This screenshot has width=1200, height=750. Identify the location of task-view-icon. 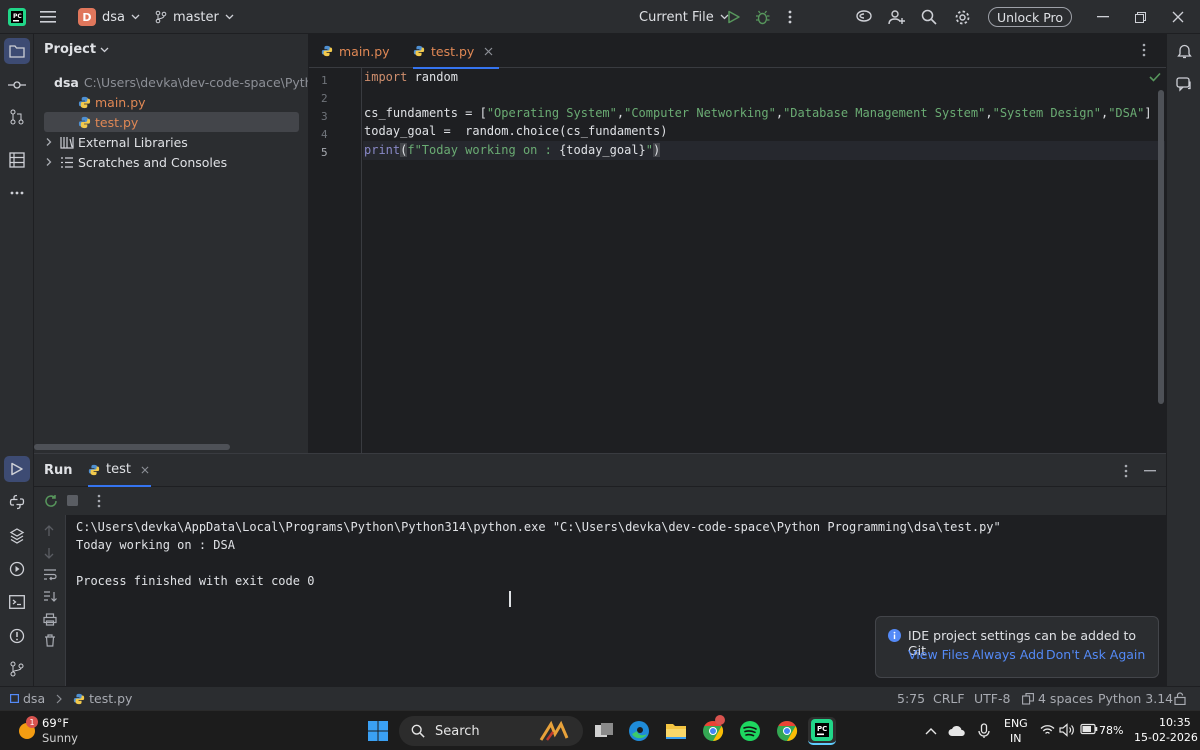
(604, 731).